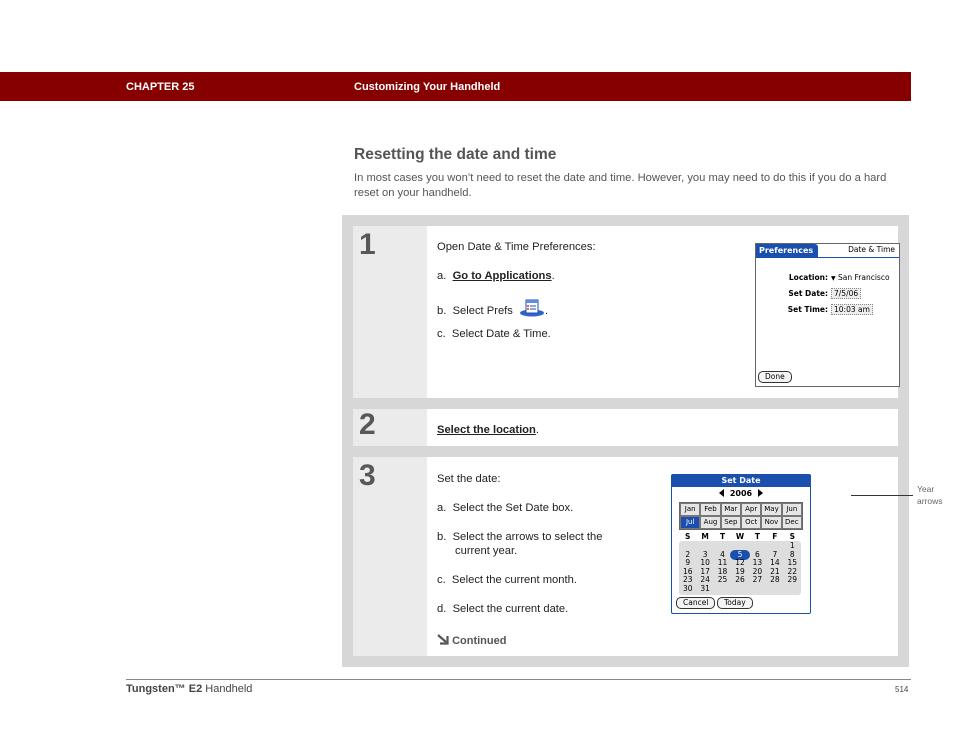 The height and width of the screenshot is (738, 954). I want to click on footer-product: Tungsten™ E2 Handheld, so click(189, 689).